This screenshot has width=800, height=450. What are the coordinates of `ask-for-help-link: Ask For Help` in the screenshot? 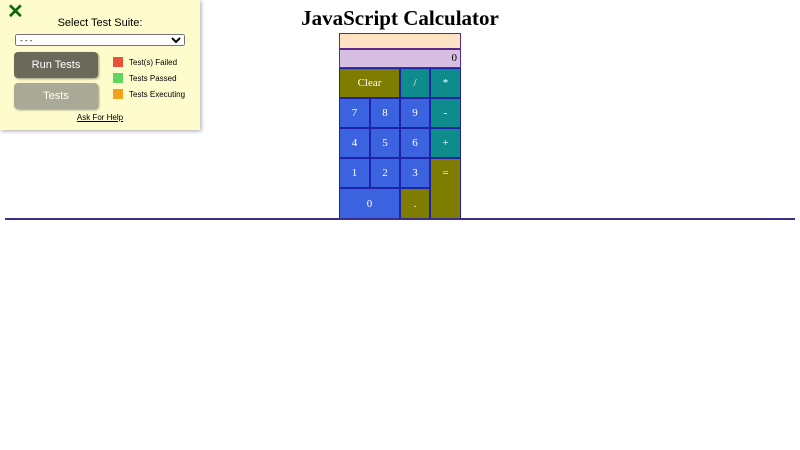 It's located at (100, 117).